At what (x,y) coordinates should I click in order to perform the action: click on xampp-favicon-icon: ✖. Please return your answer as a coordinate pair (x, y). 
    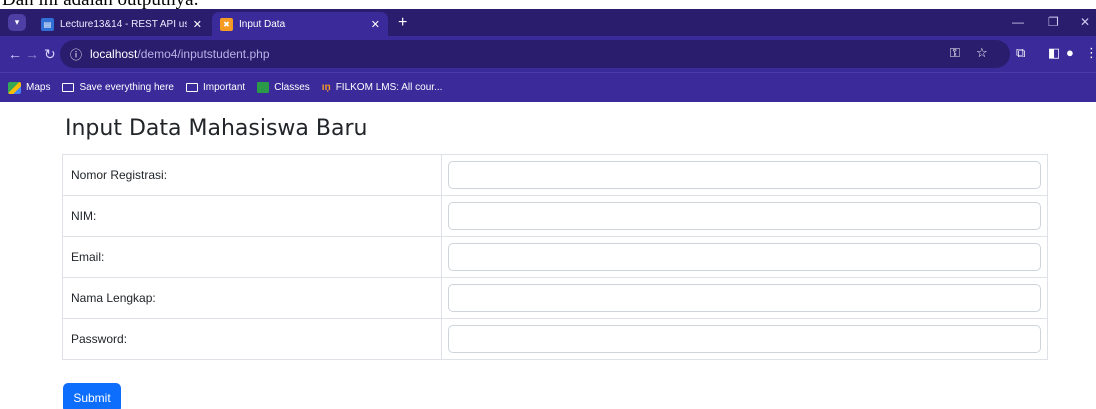
    Looking at the image, I should click on (226, 24).